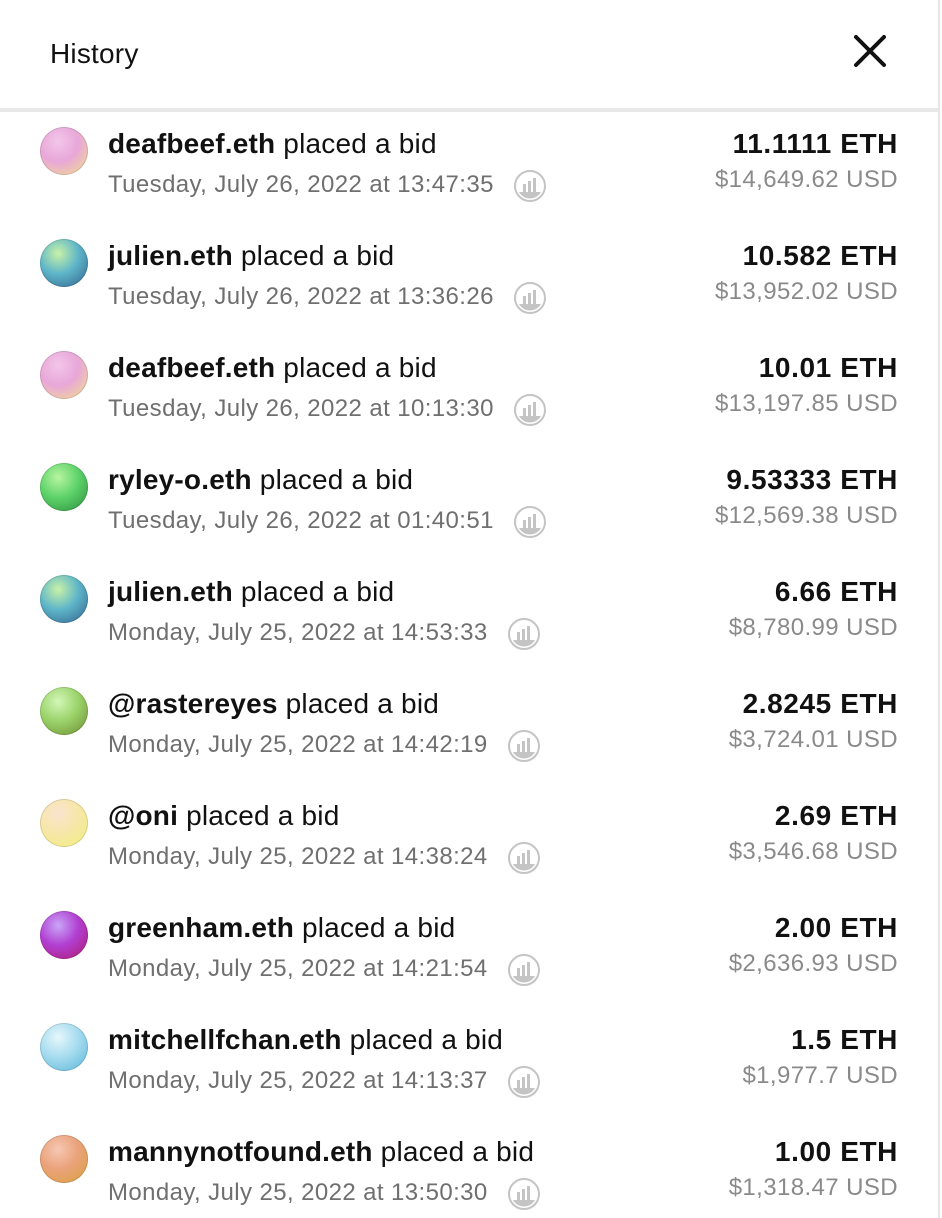 This screenshot has height=1218, width=942. I want to click on bidder-name: mannynotfound.eth, so click(240, 1151).